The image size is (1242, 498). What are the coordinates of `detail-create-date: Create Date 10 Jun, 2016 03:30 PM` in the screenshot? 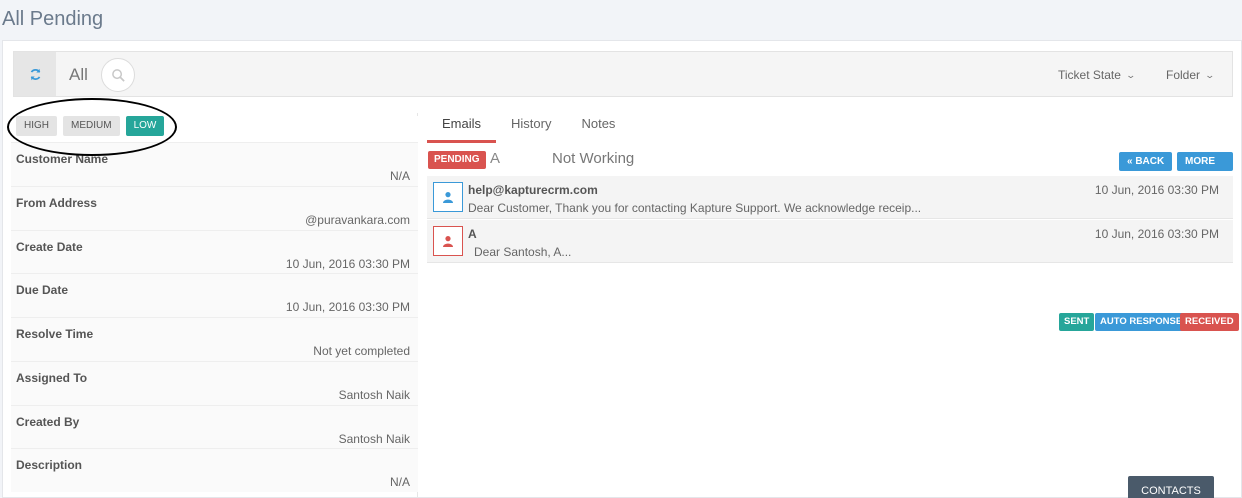 It's located at (214, 252).